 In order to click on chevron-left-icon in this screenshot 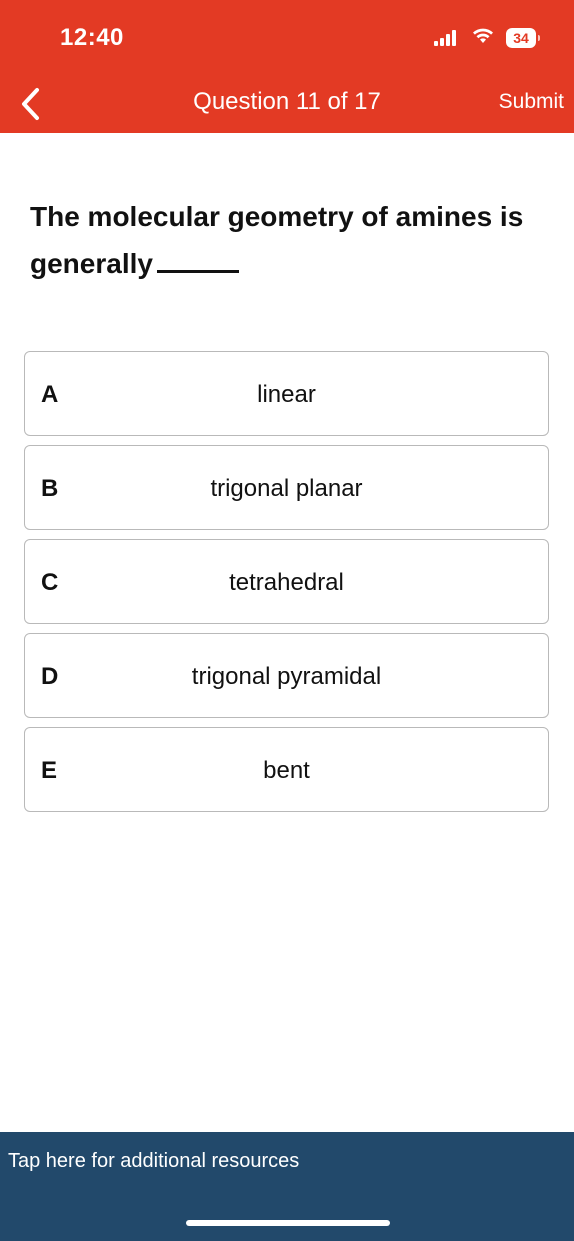, I will do `click(30, 104)`.